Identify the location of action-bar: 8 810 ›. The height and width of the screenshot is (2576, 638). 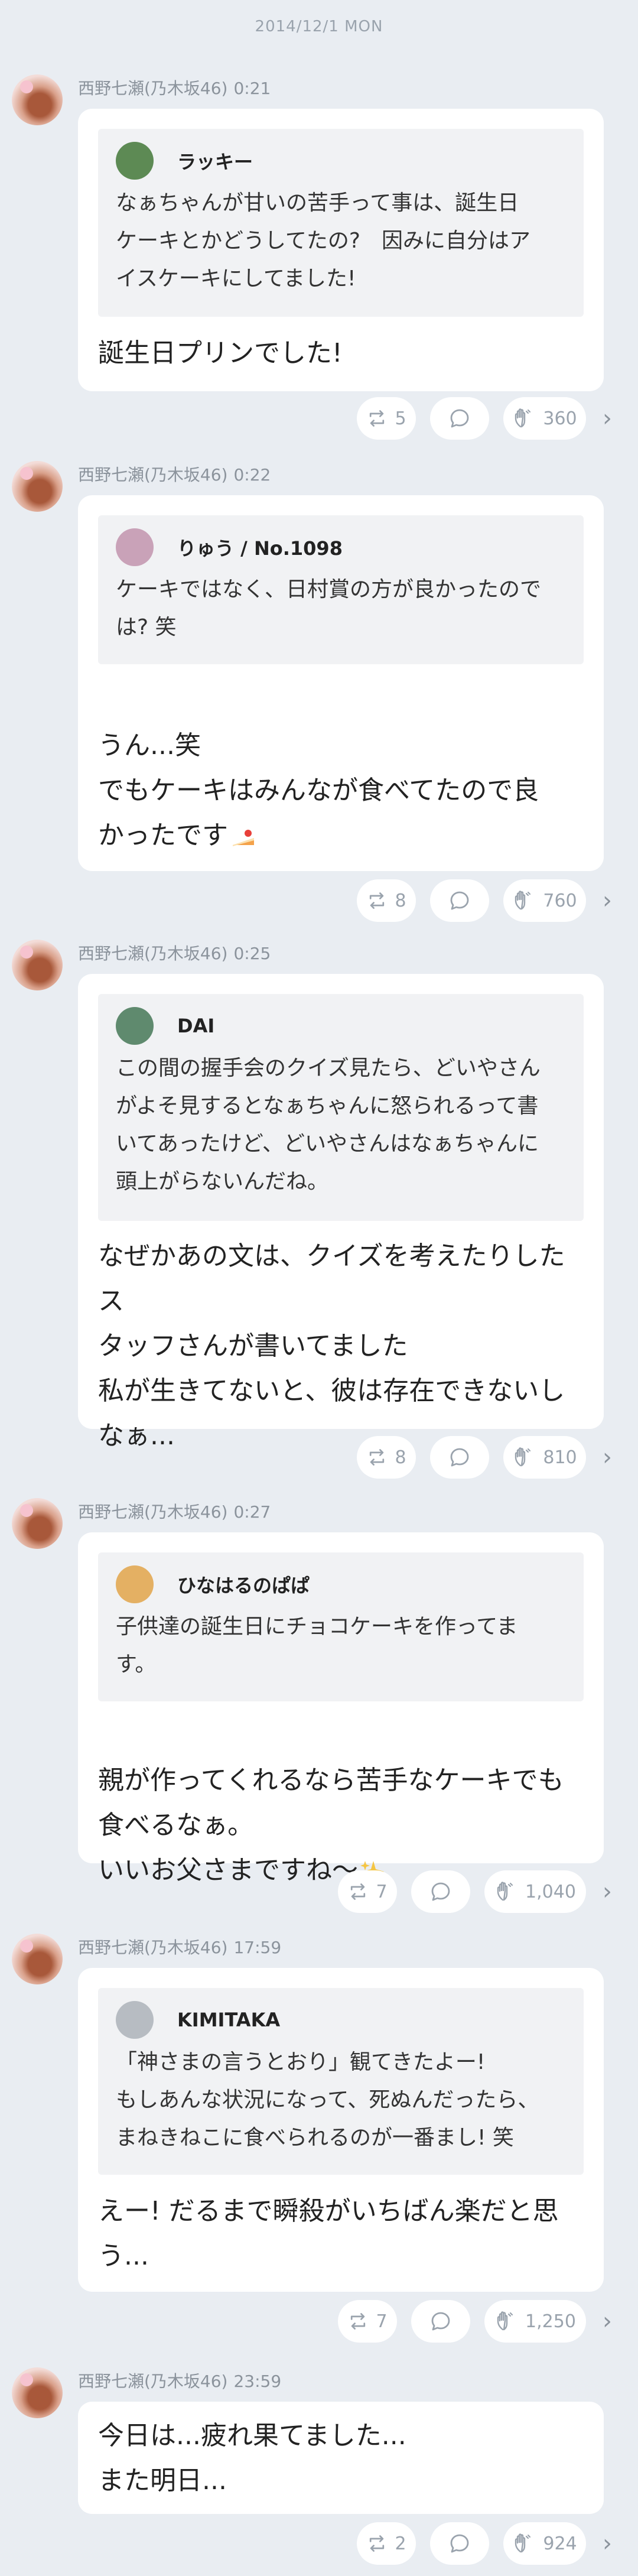
(485, 1457).